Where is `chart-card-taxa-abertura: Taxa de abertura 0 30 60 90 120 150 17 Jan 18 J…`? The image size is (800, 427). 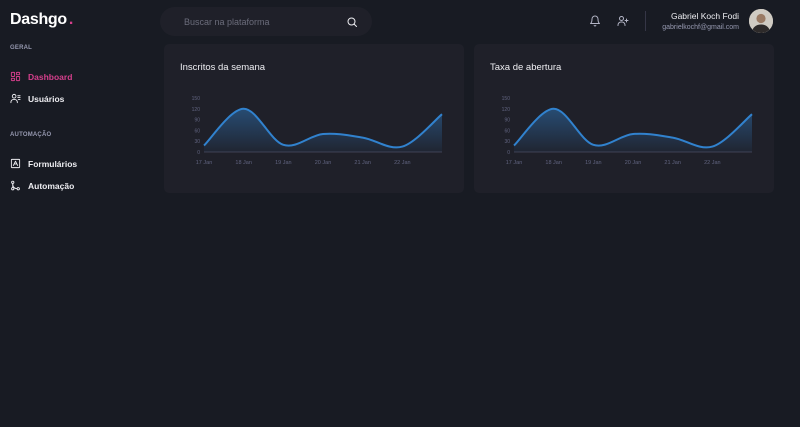
chart-card-taxa-abertura: Taxa de abertura 0 30 60 90 120 150 17 Jan 18 J… is located at coordinates (624, 118).